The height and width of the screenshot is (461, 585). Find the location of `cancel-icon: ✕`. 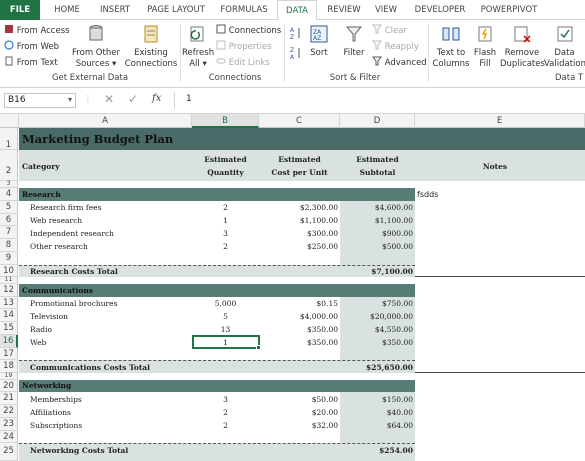

cancel-icon: ✕ is located at coordinates (109, 99).